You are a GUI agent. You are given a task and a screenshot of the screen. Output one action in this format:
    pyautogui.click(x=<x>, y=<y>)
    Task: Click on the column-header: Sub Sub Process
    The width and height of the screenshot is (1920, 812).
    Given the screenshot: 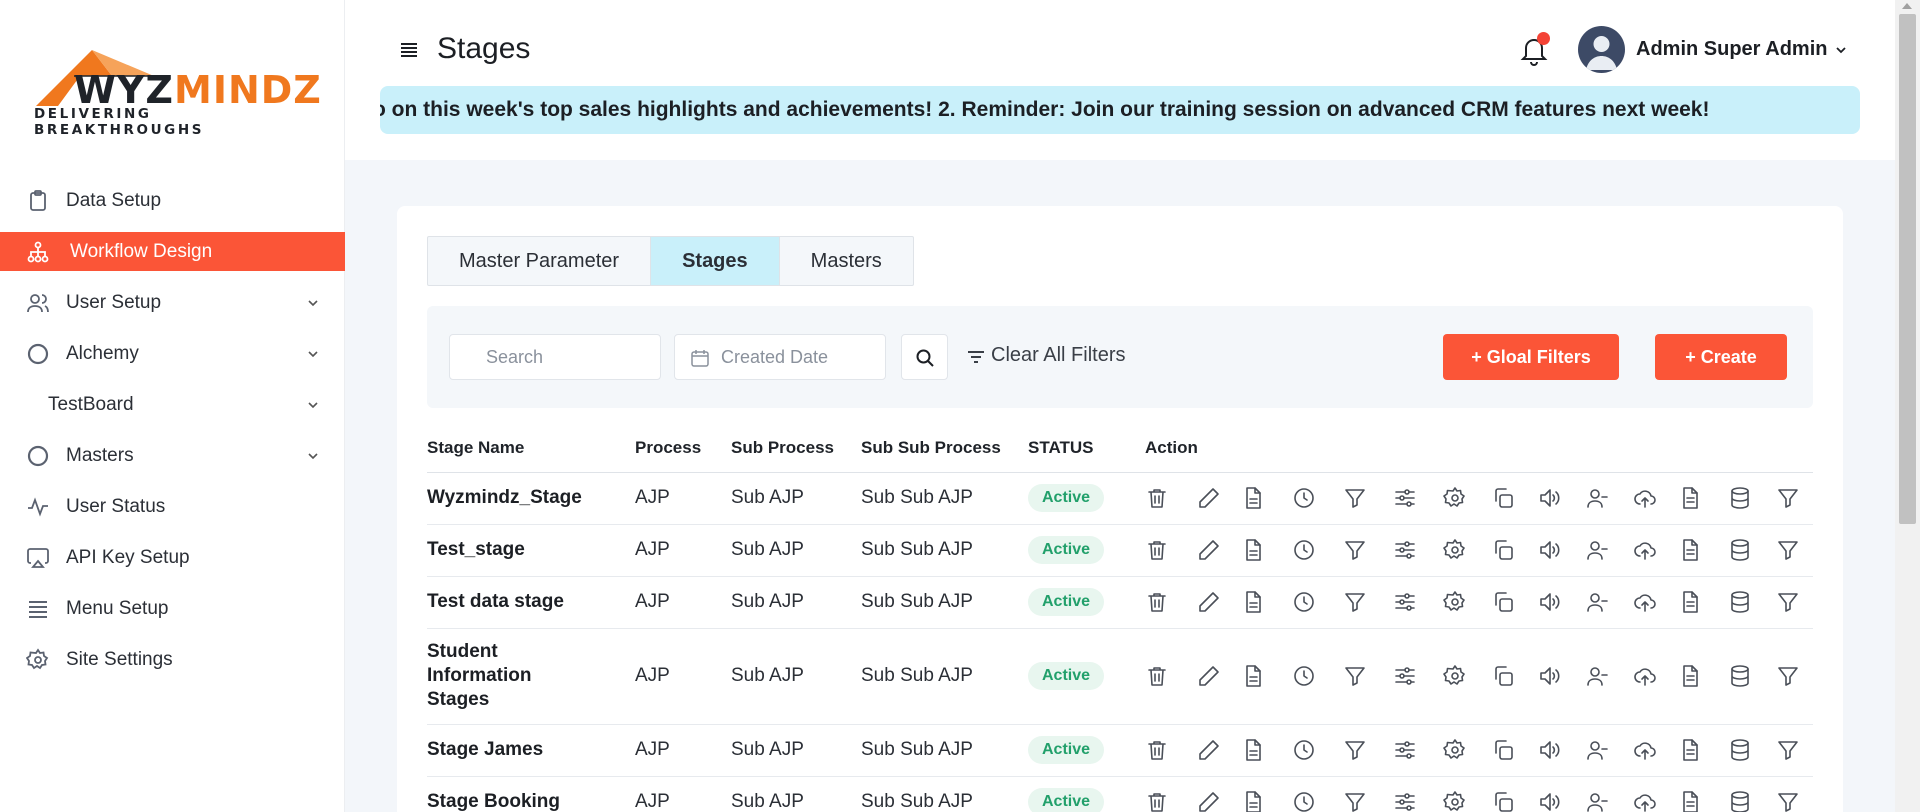 What is the action you would take?
    pyautogui.click(x=944, y=448)
    